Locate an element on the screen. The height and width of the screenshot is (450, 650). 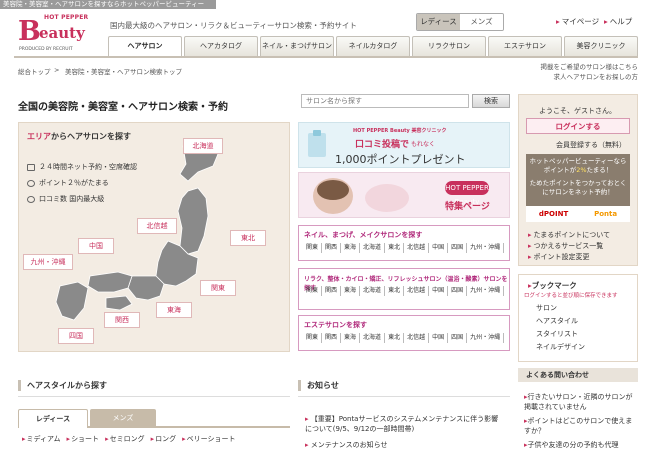
faq-title: よくある問い合わせ is located at coordinates (578, 375).